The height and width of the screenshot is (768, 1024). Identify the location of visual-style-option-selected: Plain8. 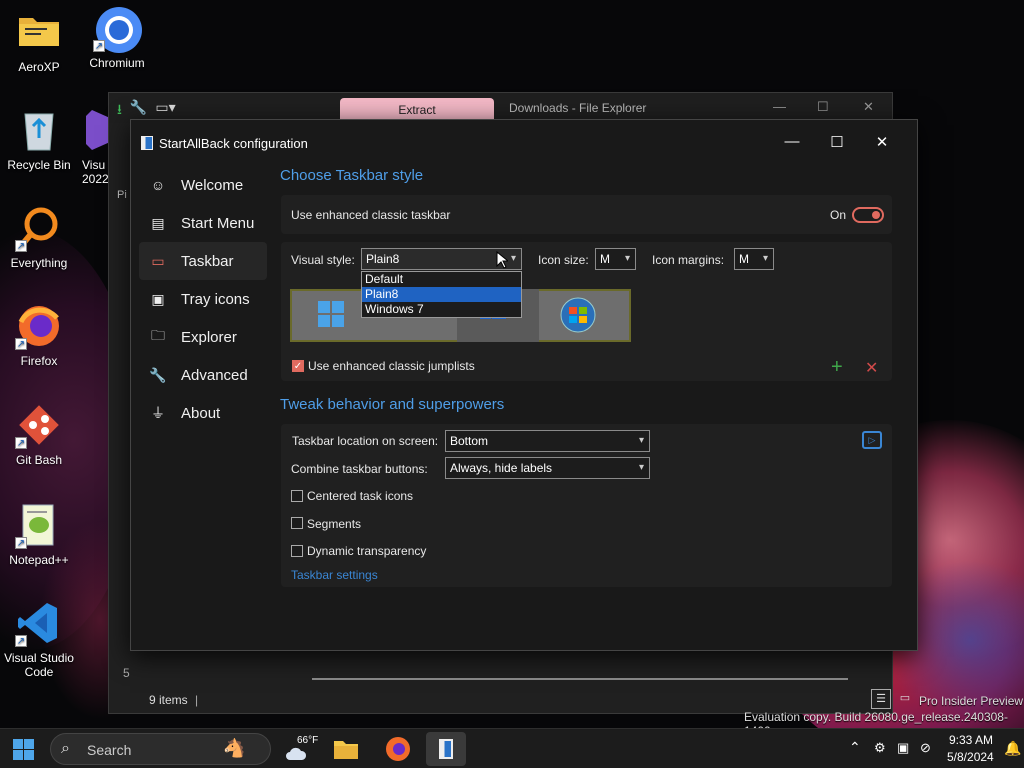
(441, 294).